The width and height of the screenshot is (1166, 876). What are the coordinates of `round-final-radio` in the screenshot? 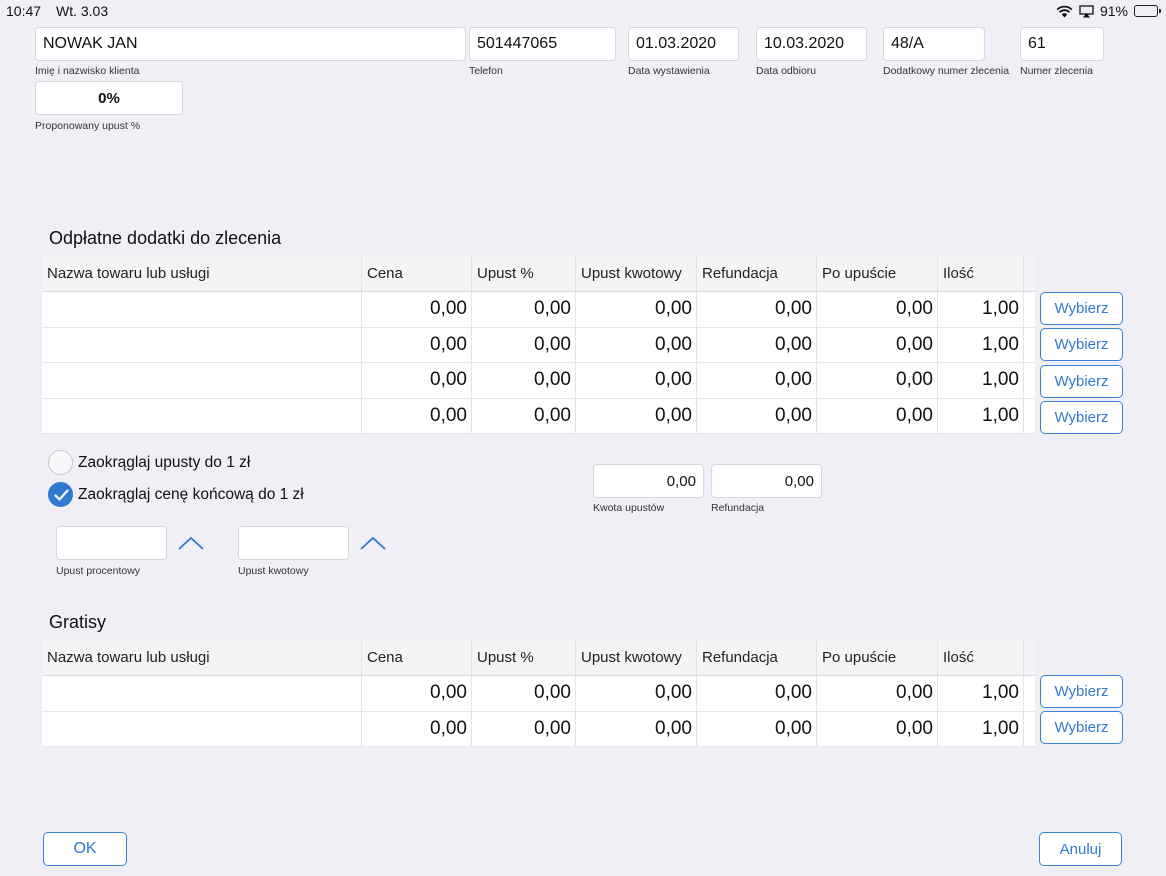 It's located at (60, 494).